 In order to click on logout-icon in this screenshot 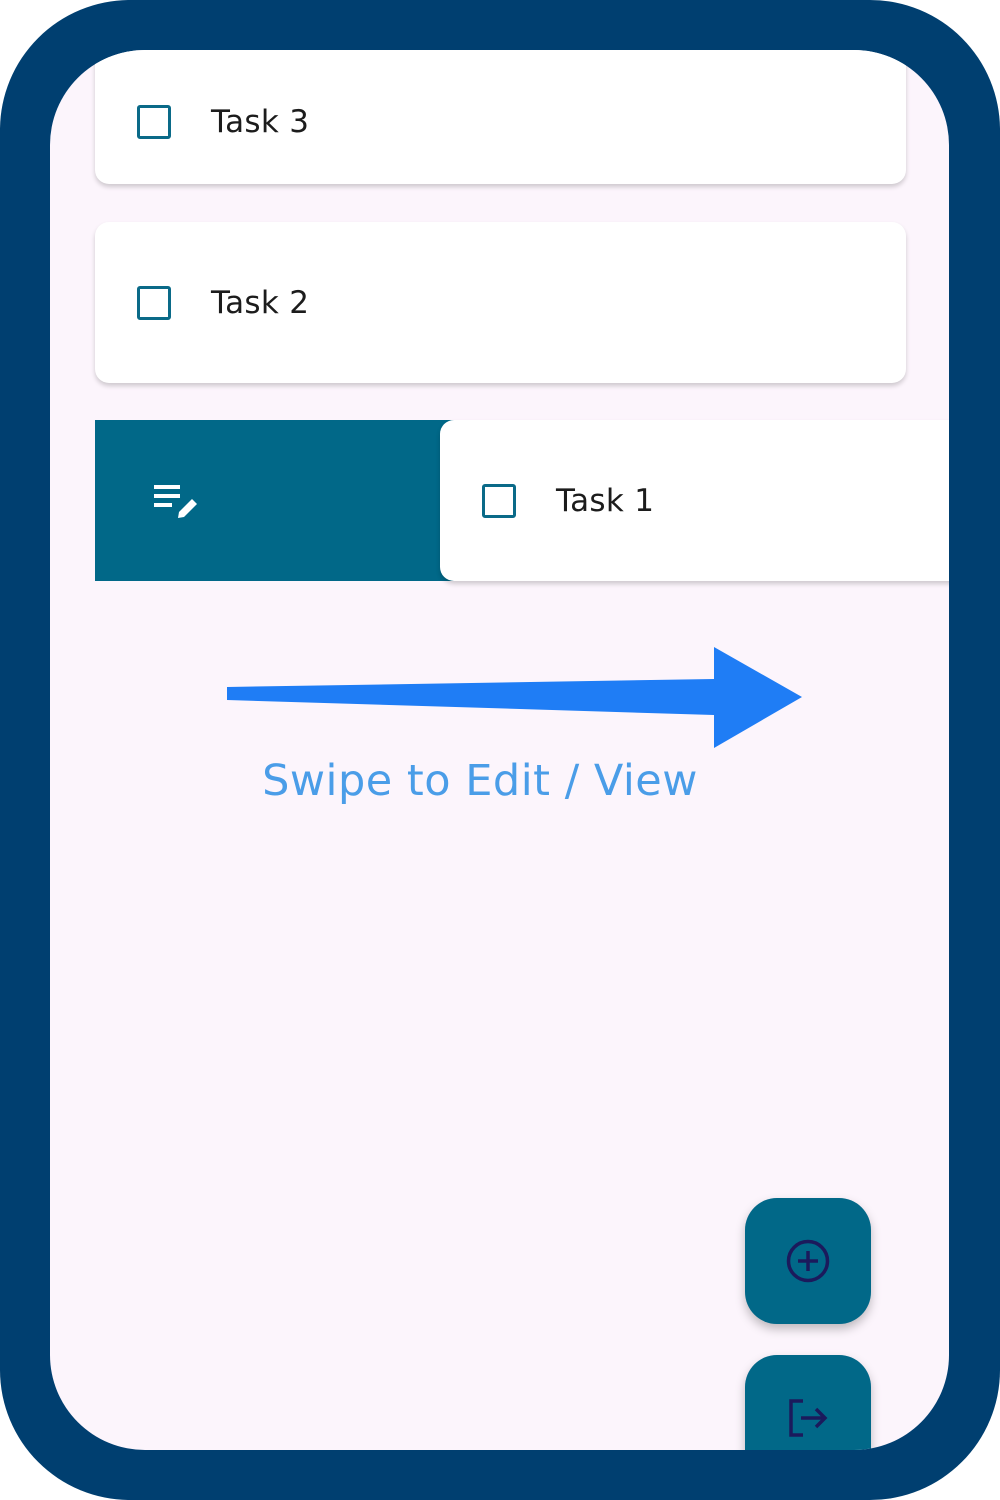, I will do `click(808, 1418)`.